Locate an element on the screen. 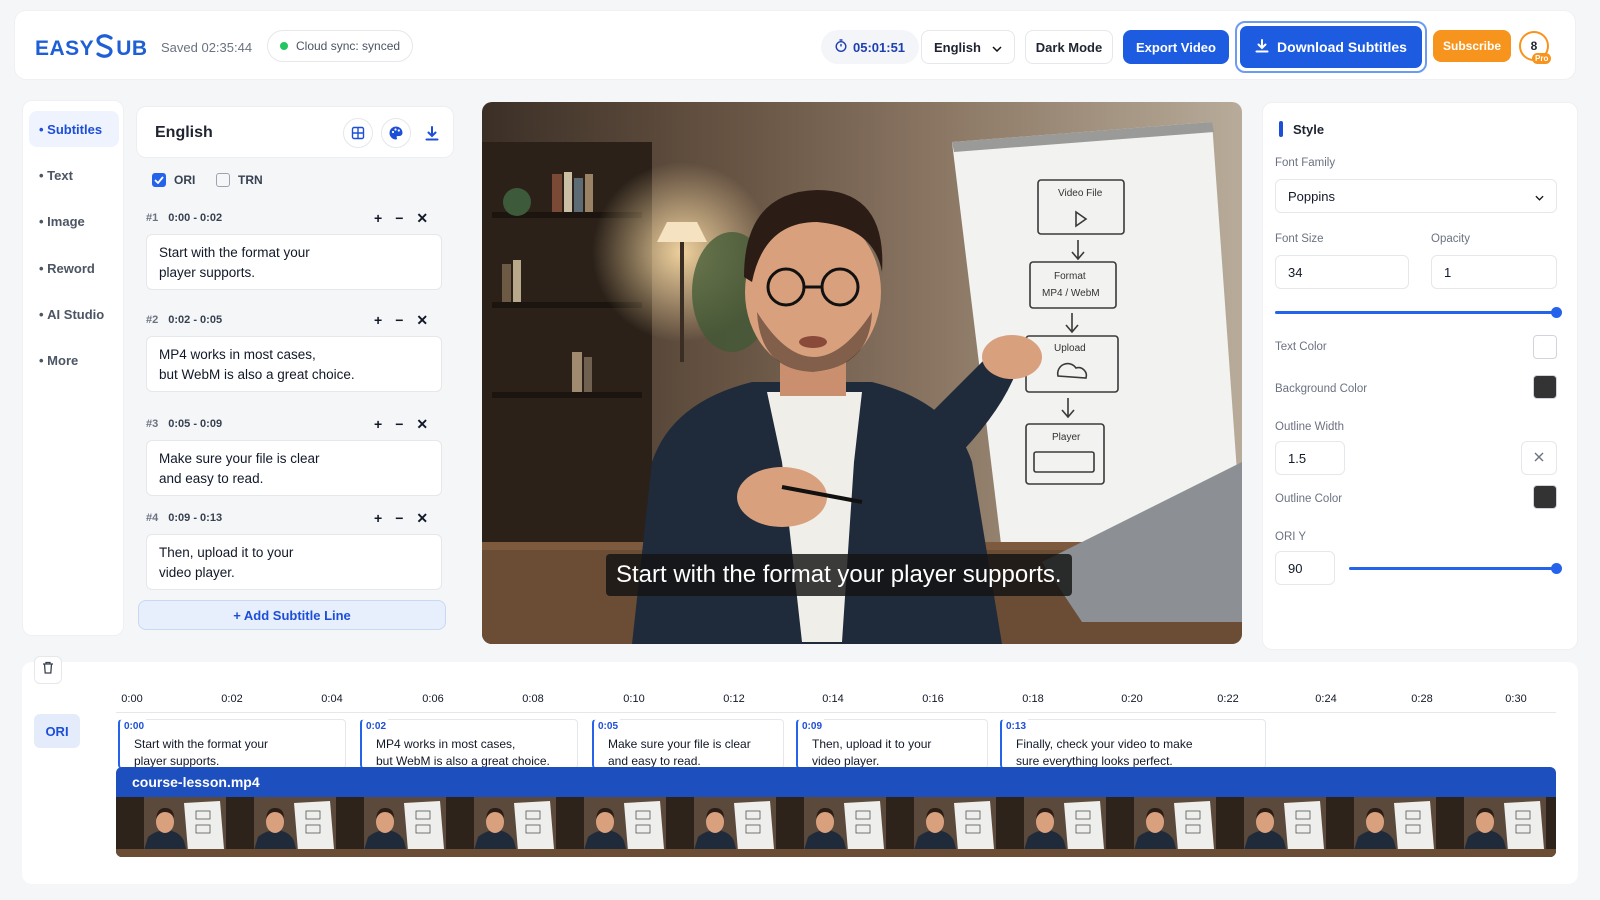 The height and width of the screenshot is (900, 1600). style-title: Style is located at coordinates (1309, 129).